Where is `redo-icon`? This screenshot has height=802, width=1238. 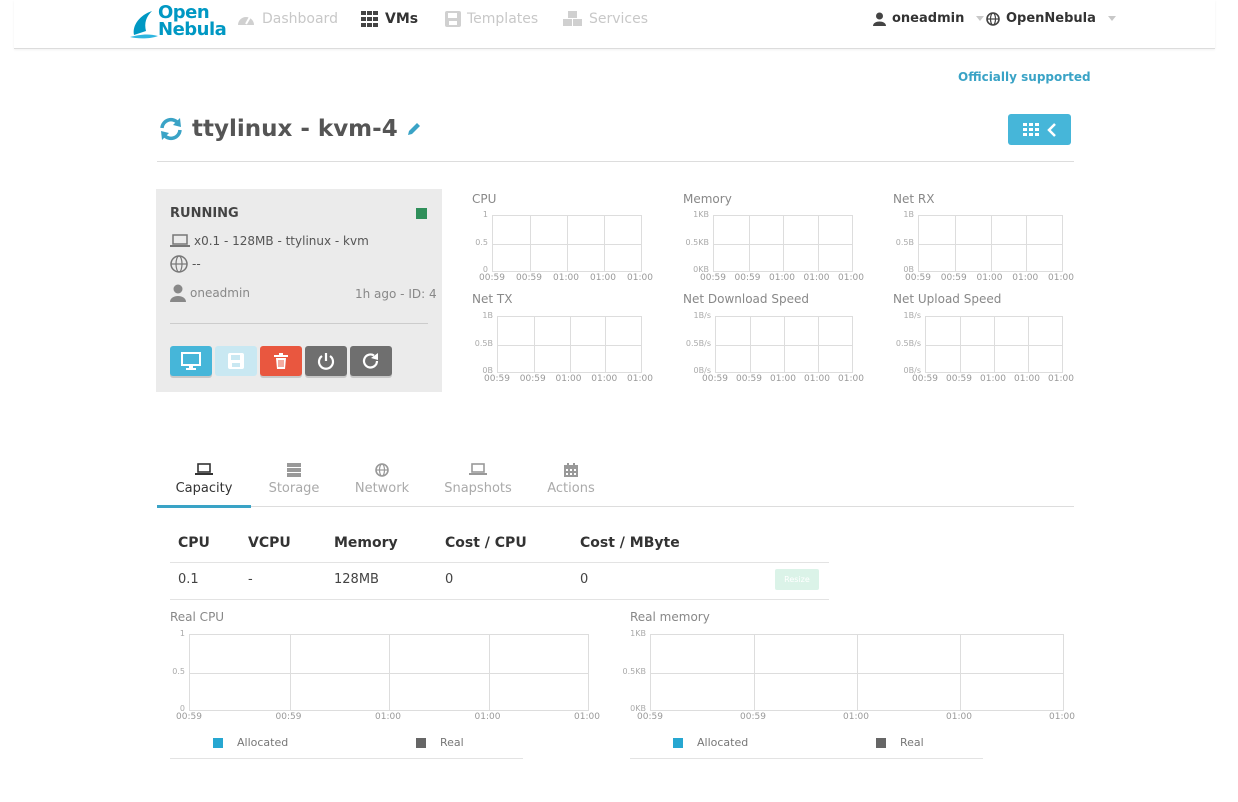
redo-icon is located at coordinates (370, 361).